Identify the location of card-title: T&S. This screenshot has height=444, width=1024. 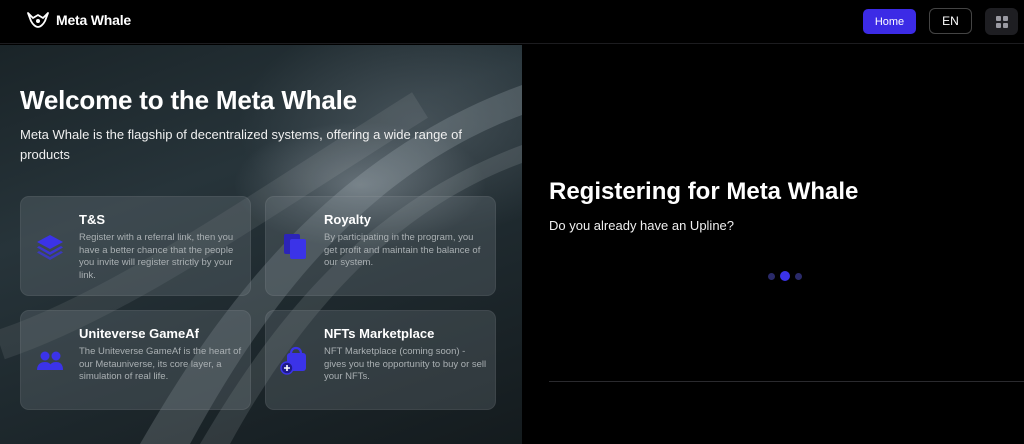
(92, 219).